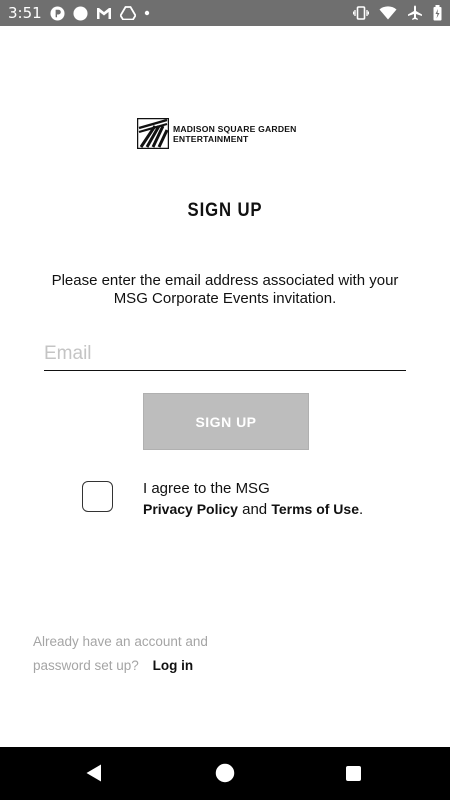  Describe the element at coordinates (120, 641) in the screenshot. I see `account-prompt-line-1: Already have an account and` at that location.